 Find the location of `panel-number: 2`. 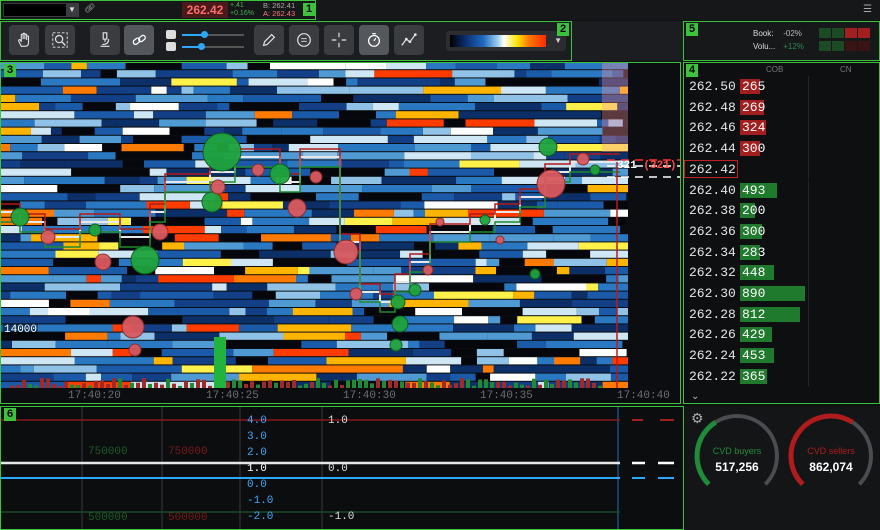

panel-number: 2 is located at coordinates (563, 29).